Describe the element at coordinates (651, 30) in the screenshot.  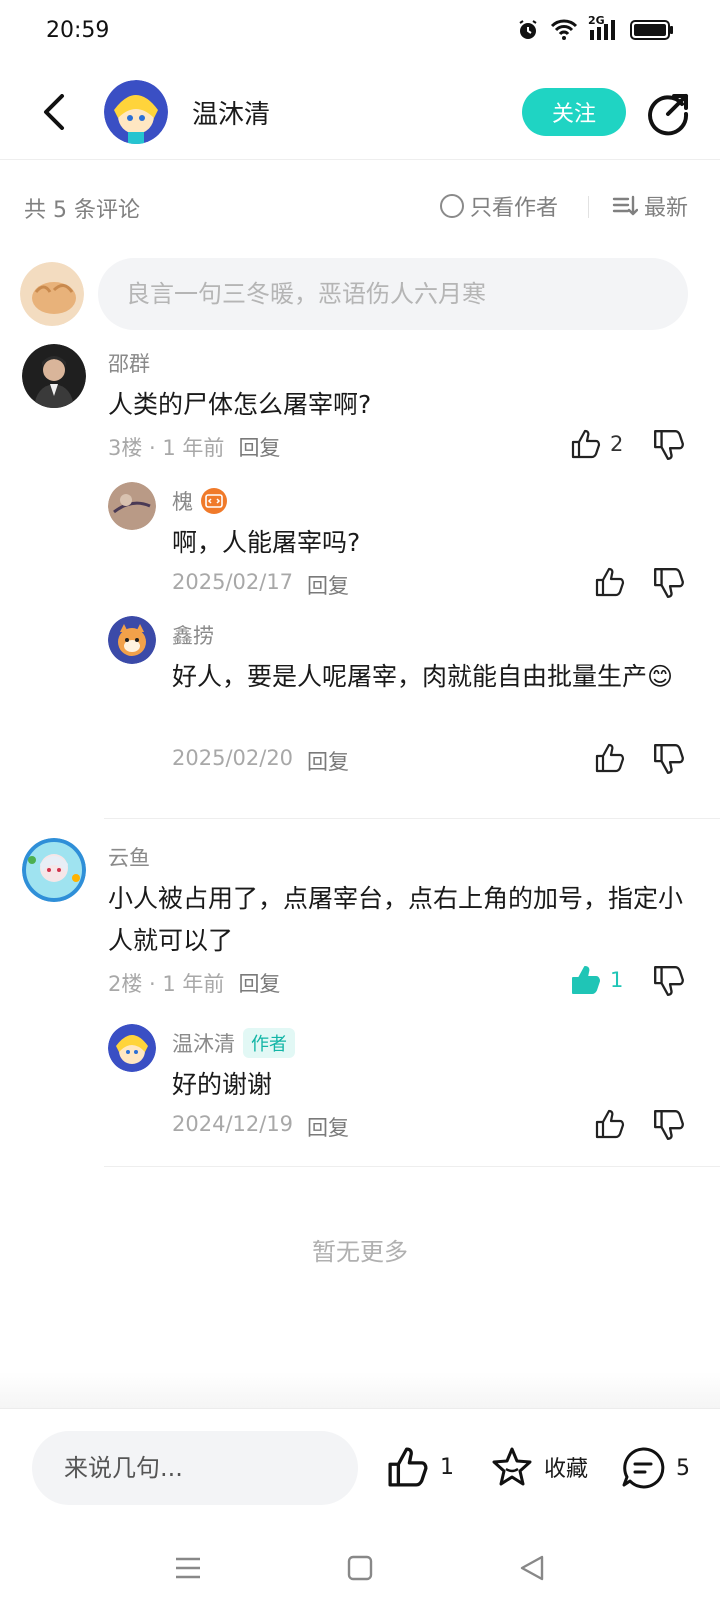
I see `battery-icon` at that location.